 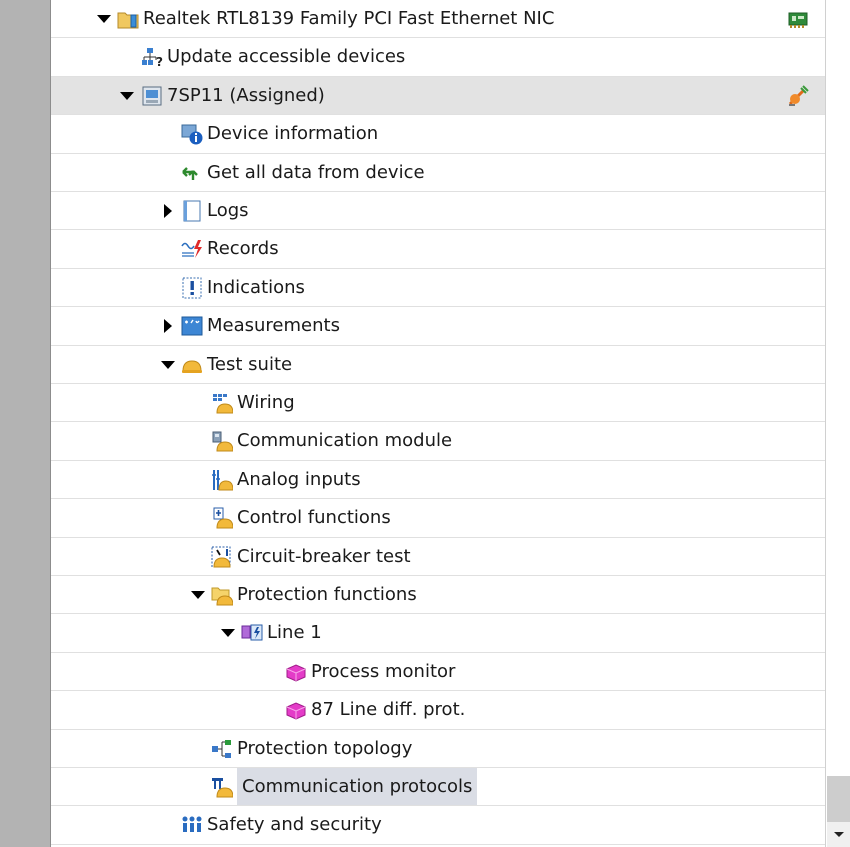 I want to click on tree-item-label: Device information, so click(x=293, y=134).